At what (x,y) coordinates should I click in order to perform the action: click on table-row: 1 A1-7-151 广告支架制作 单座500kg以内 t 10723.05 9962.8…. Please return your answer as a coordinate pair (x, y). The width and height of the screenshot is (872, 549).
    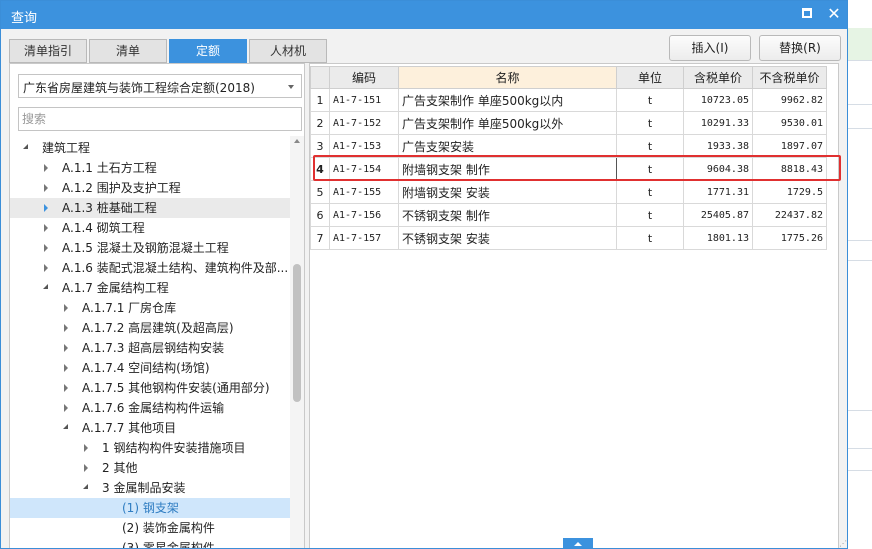
    Looking at the image, I should click on (568, 100).